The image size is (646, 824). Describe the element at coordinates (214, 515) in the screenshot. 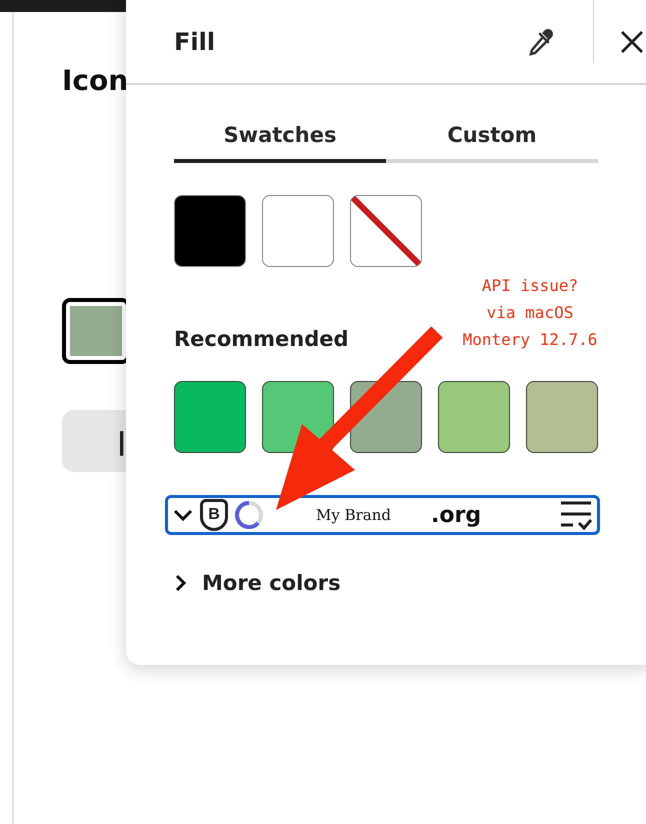

I see `shield-badge: B` at that location.